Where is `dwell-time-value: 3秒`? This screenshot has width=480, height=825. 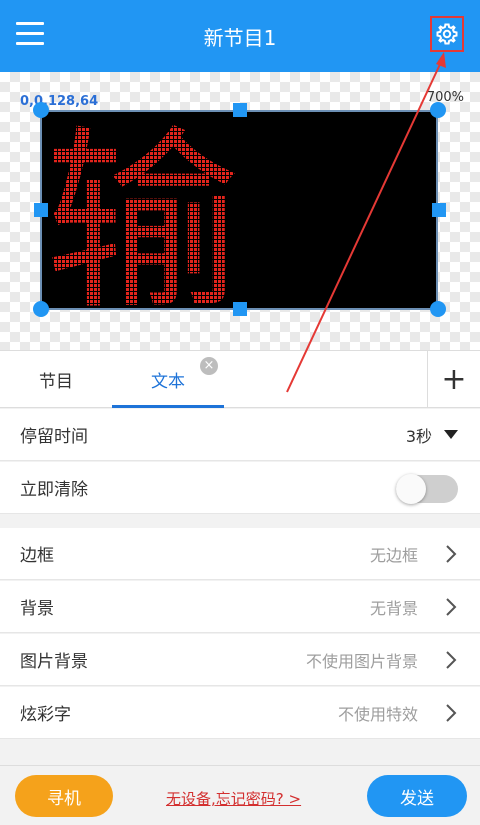
dwell-time-value: 3秒 is located at coordinates (418, 436).